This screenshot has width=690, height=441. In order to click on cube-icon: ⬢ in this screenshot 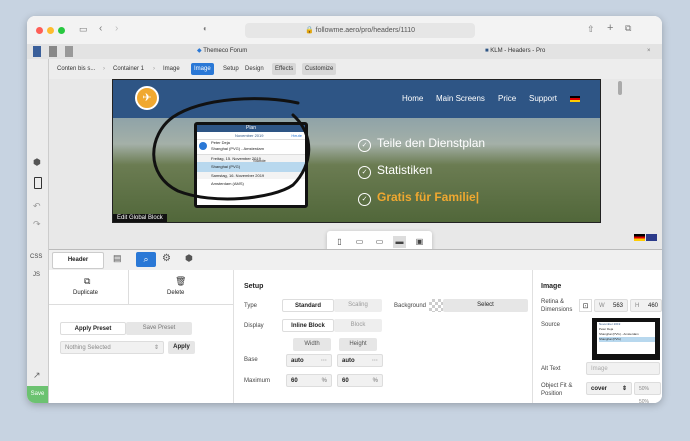, I will do `click(37, 162)`.